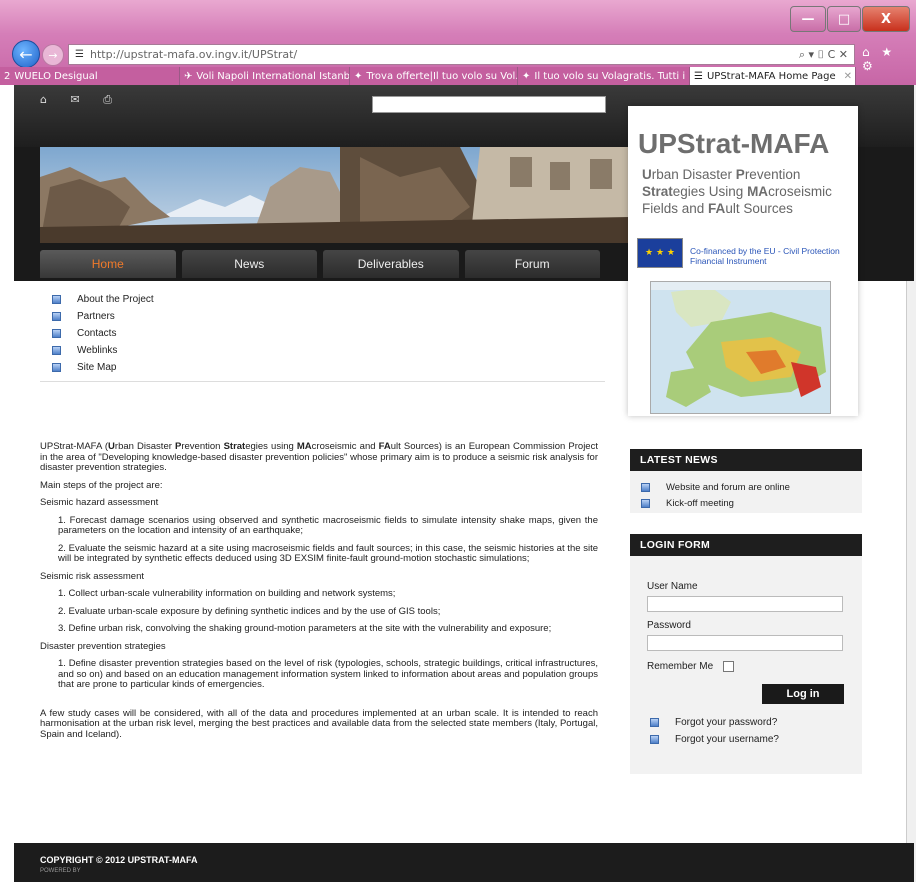 The width and height of the screenshot is (916, 882). I want to click on maximize-button: □, so click(844, 19).